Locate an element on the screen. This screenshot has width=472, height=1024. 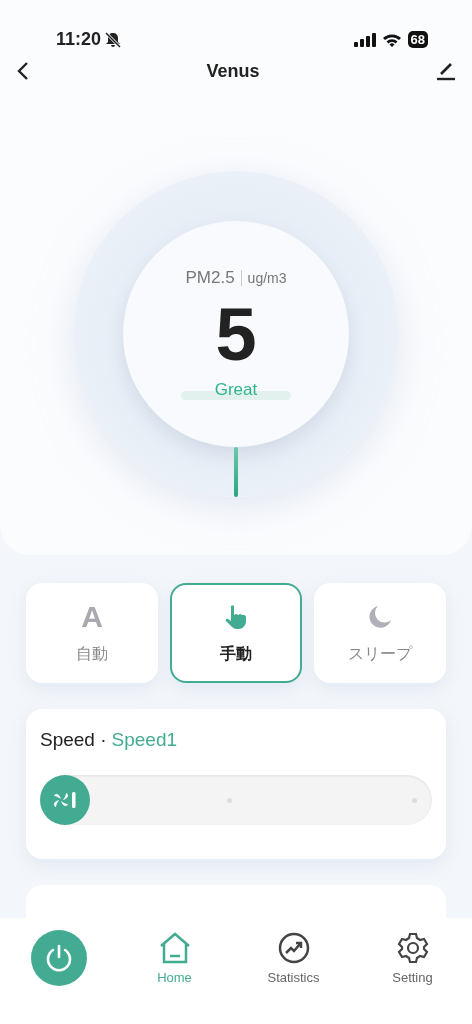
home-icon is located at coordinates (174, 948).